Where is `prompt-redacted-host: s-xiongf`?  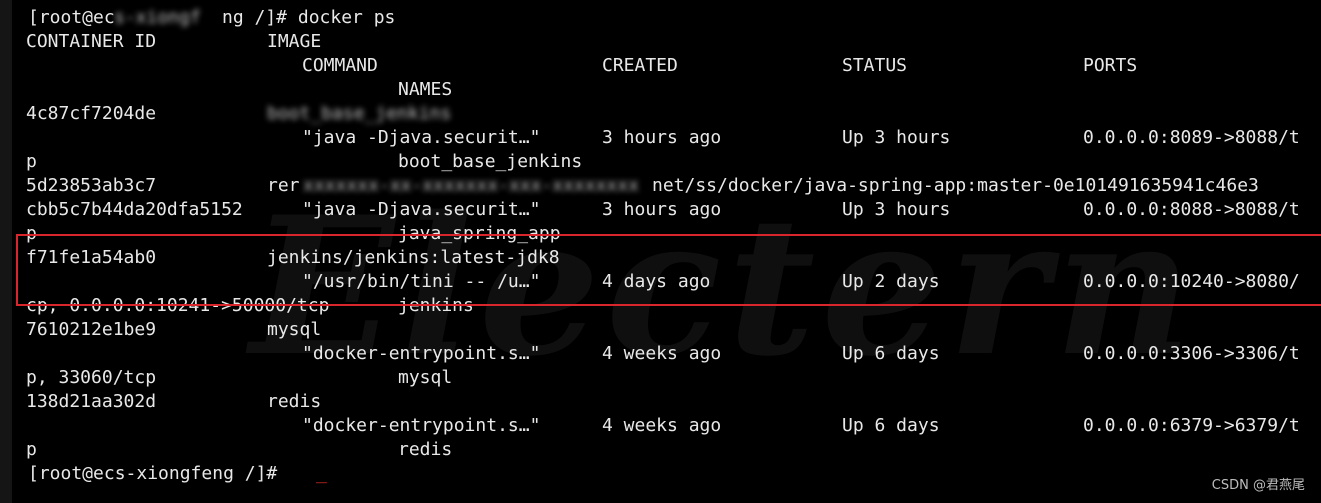
prompt-redacted-host: s-xiongf is located at coordinates (157, 17).